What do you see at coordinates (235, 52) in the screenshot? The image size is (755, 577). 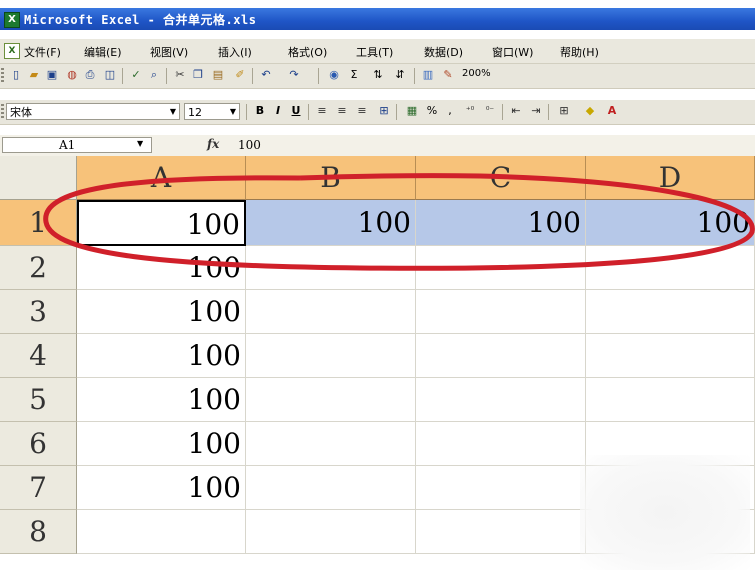 I see `menu-insert: 插入(I)` at bounding box center [235, 52].